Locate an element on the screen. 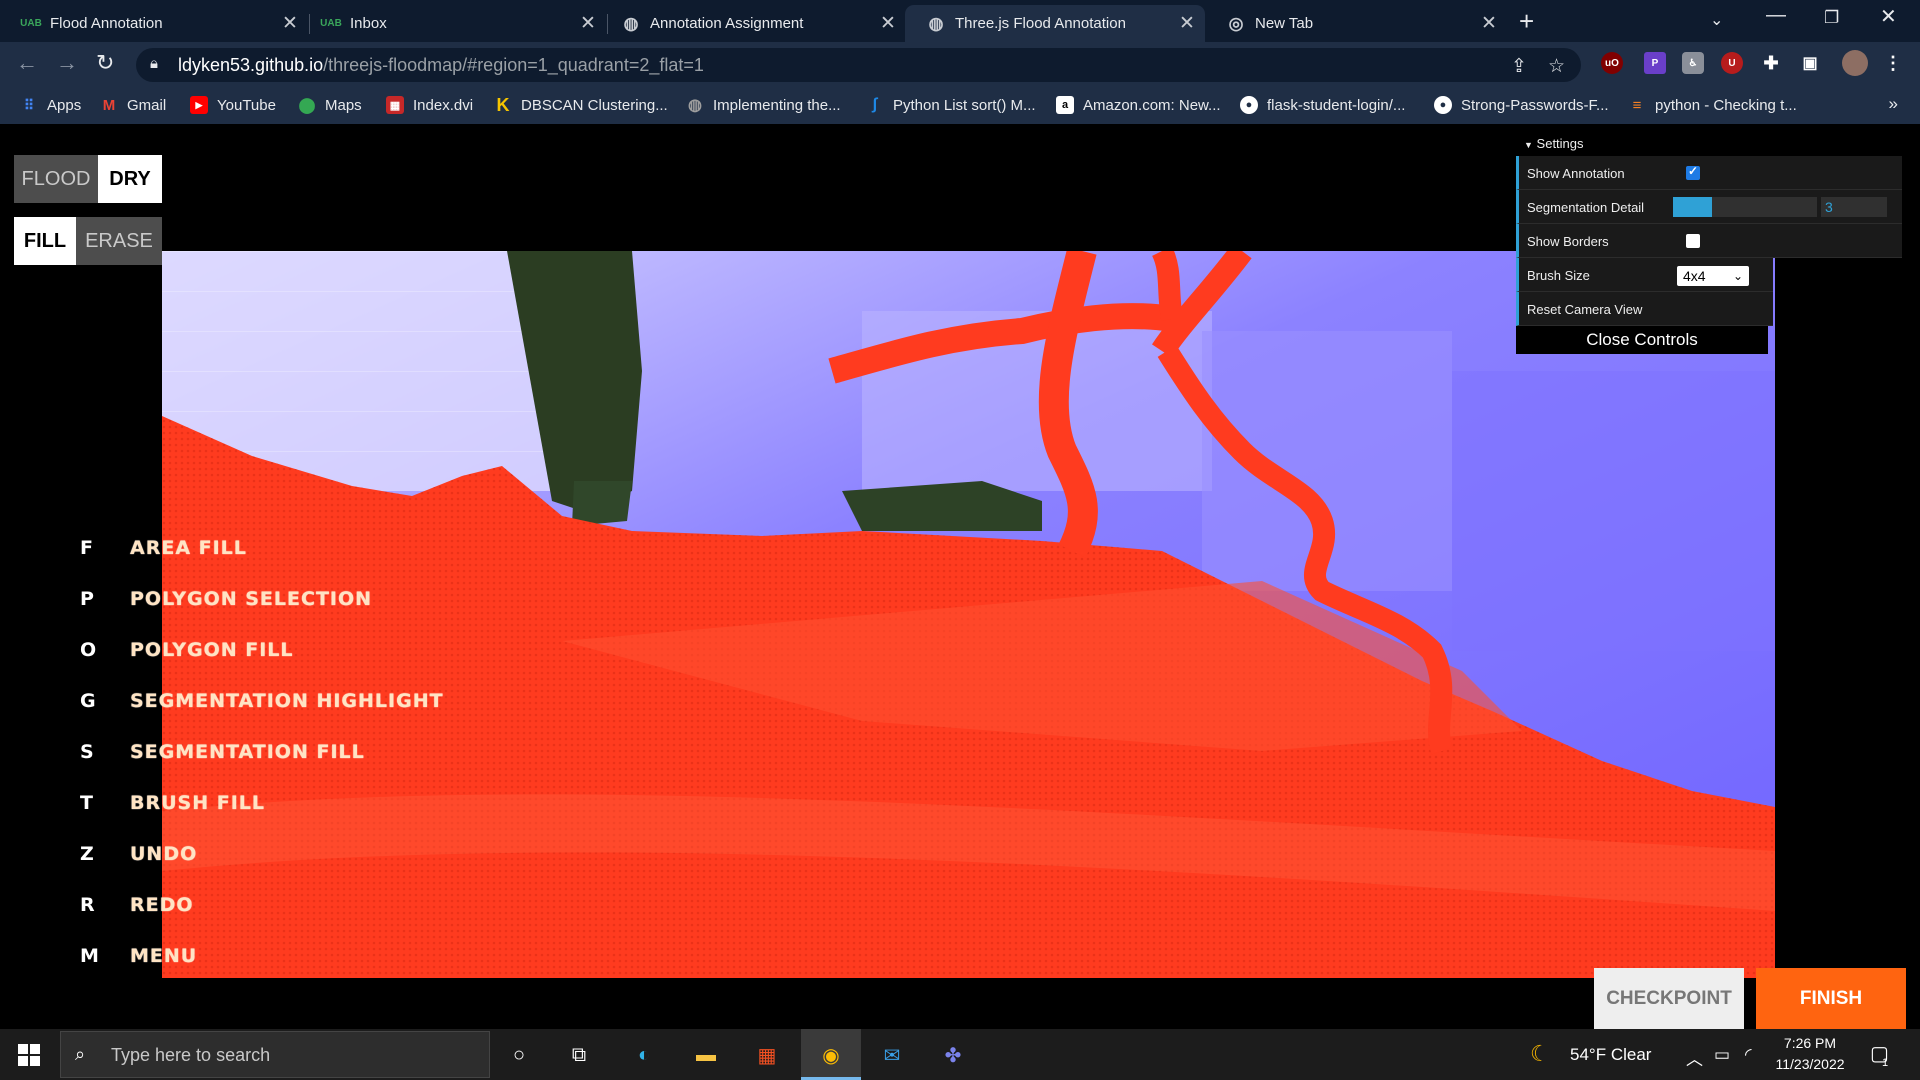  shortcut-key: M is located at coordinates (90, 956).